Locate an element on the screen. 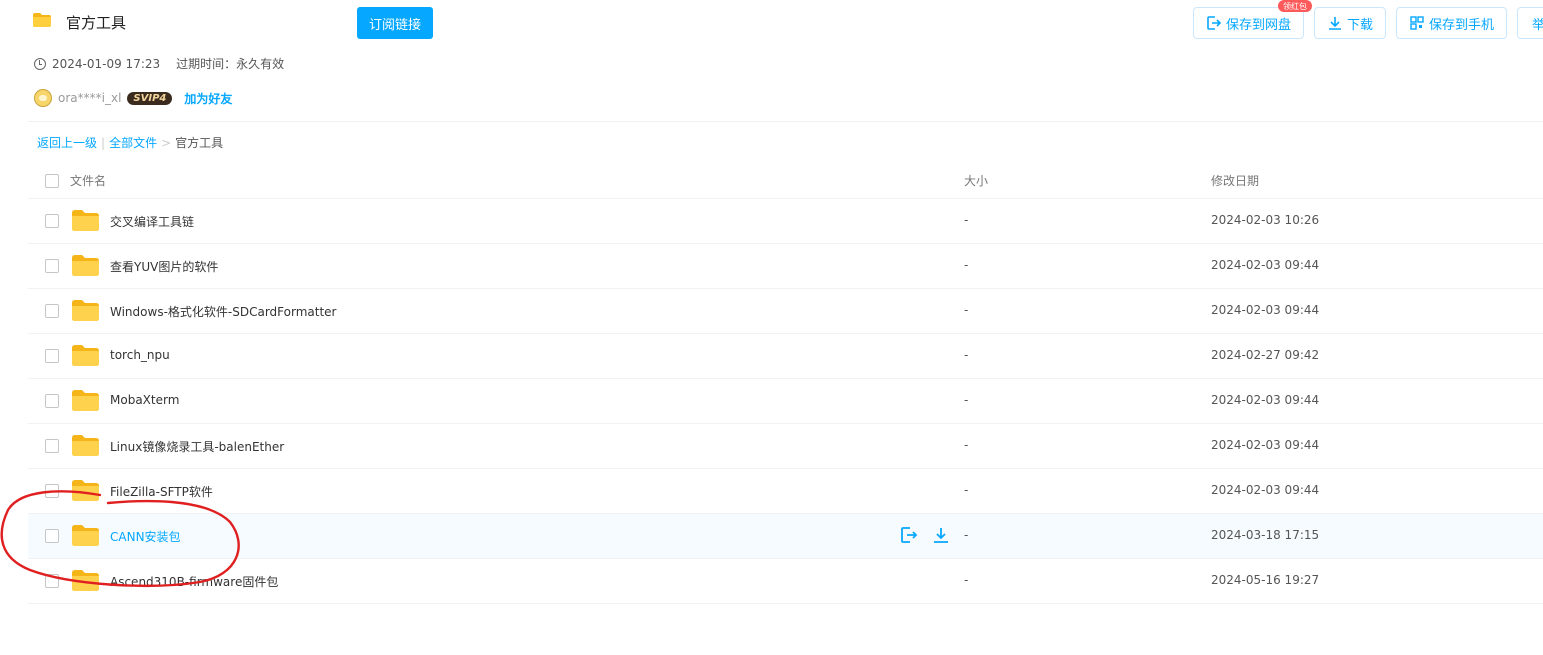  save-to-phone-button: 保存到手机 is located at coordinates (1451, 23).